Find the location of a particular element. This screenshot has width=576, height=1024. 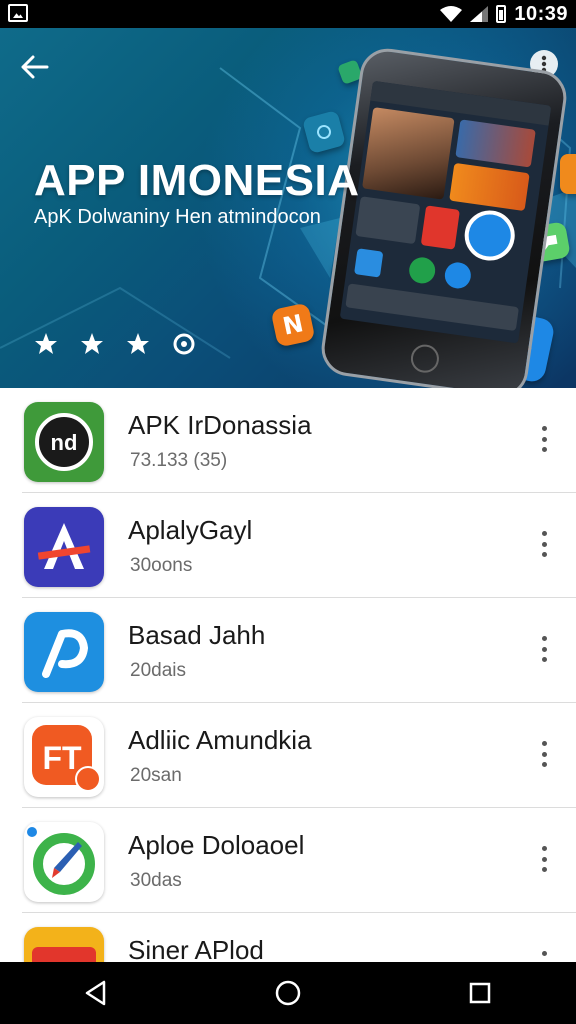

app-name: Adliic Amundkia is located at coordinates (220, 740).